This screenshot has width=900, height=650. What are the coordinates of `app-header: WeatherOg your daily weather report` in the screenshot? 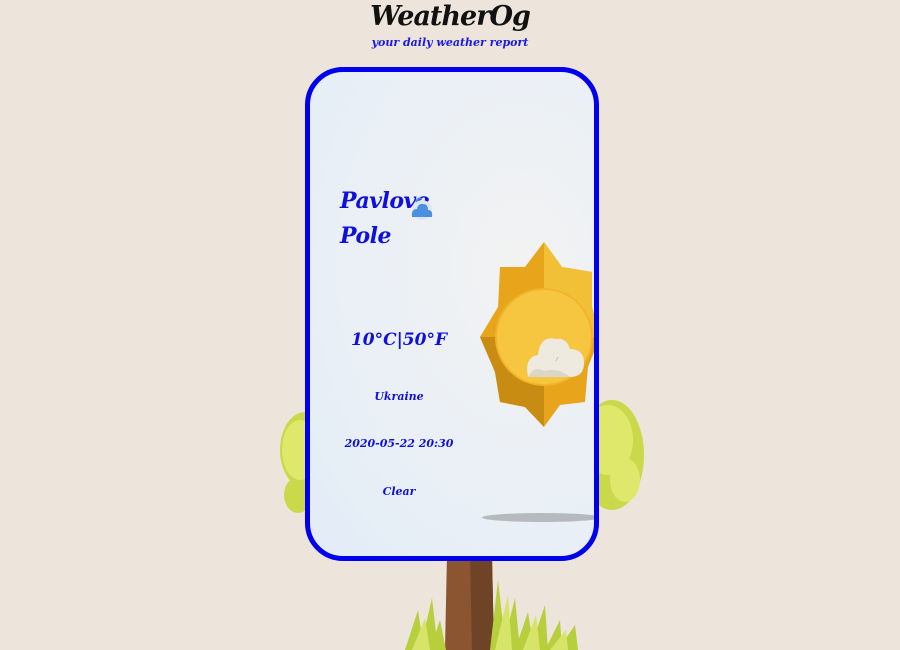 It's located at (450, 25).